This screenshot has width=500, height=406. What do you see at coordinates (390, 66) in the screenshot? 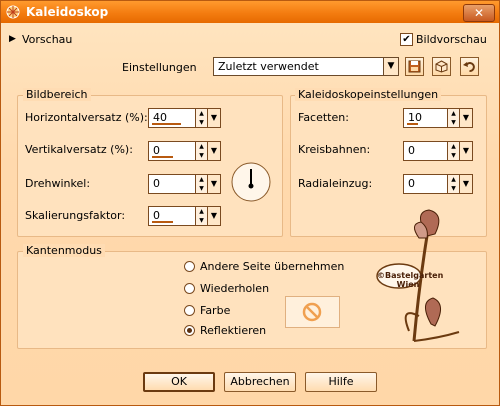
I see `chevron-down-icon: ▼` at bounding box center [390, 66].